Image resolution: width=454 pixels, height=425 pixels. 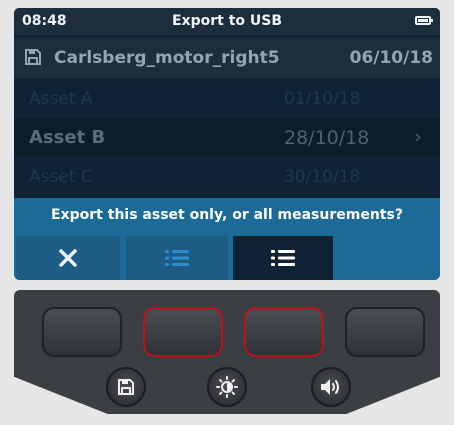 I want to click on file-name: Carlsberg_motor_right5, so click(x=167, y=58).